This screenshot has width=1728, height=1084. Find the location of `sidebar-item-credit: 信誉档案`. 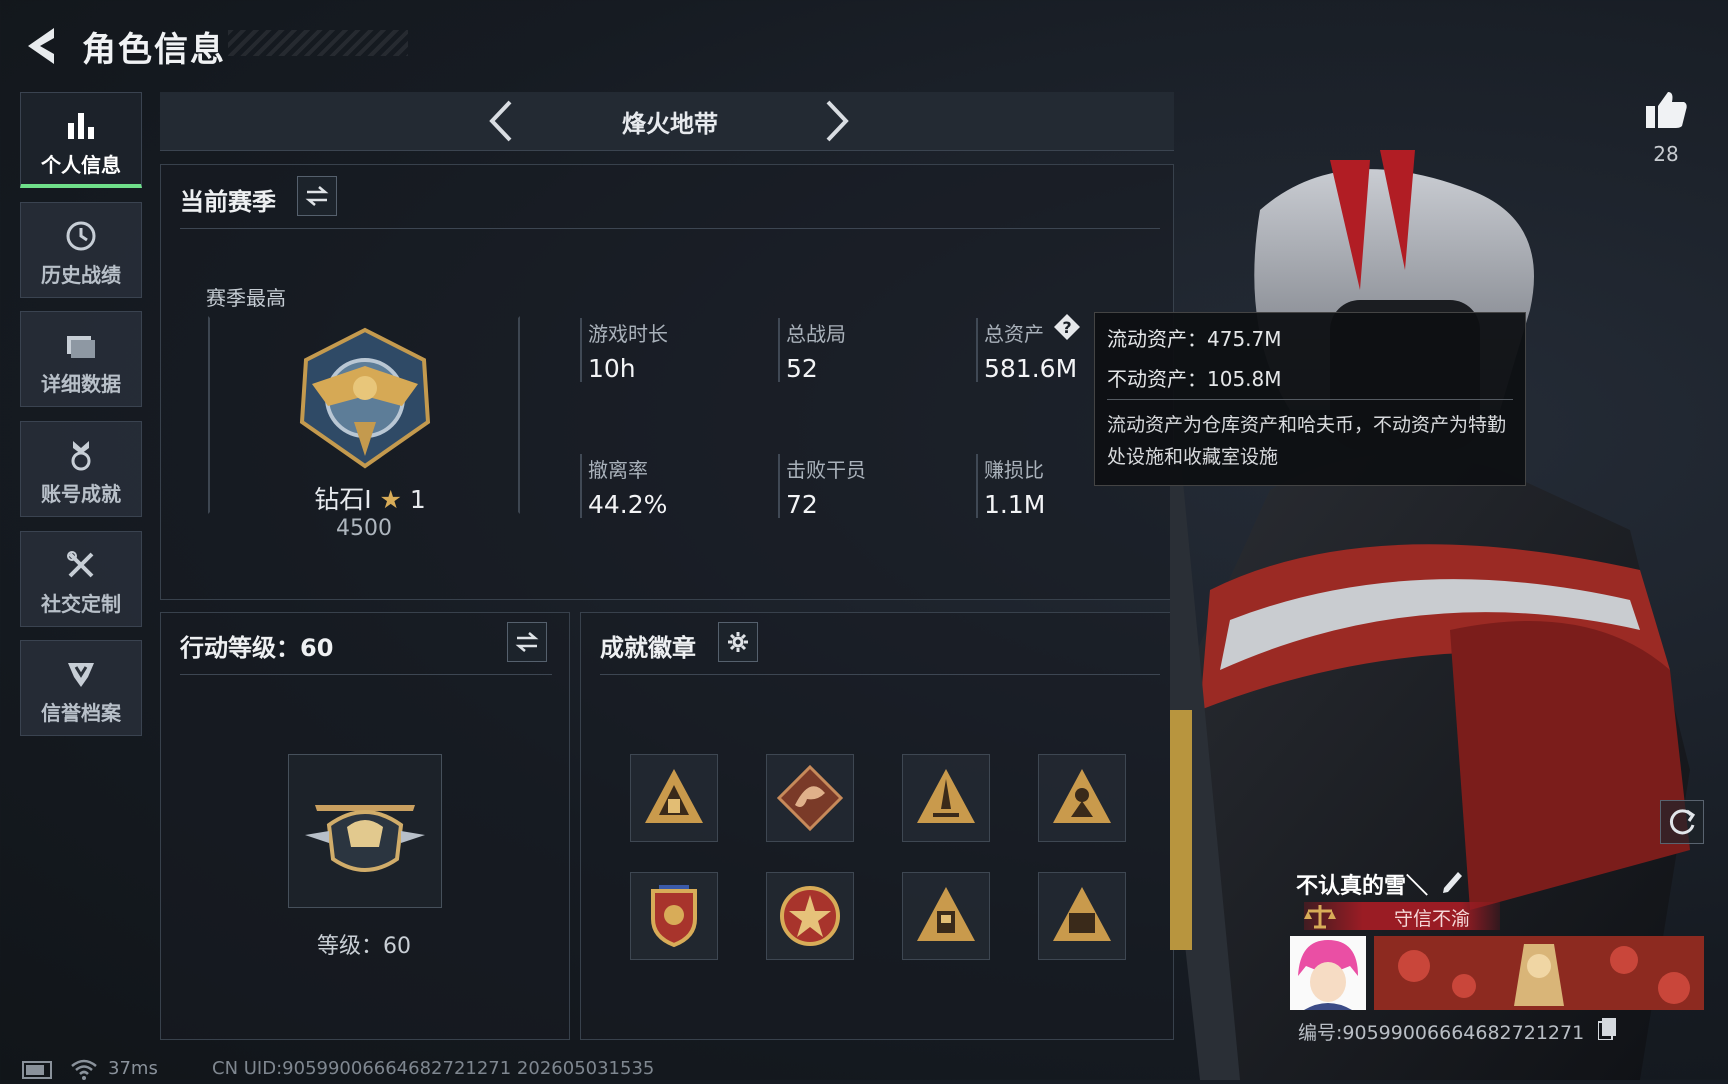

sidebar-item-credit: 信誉档案 is located at coordinates (81, 688).